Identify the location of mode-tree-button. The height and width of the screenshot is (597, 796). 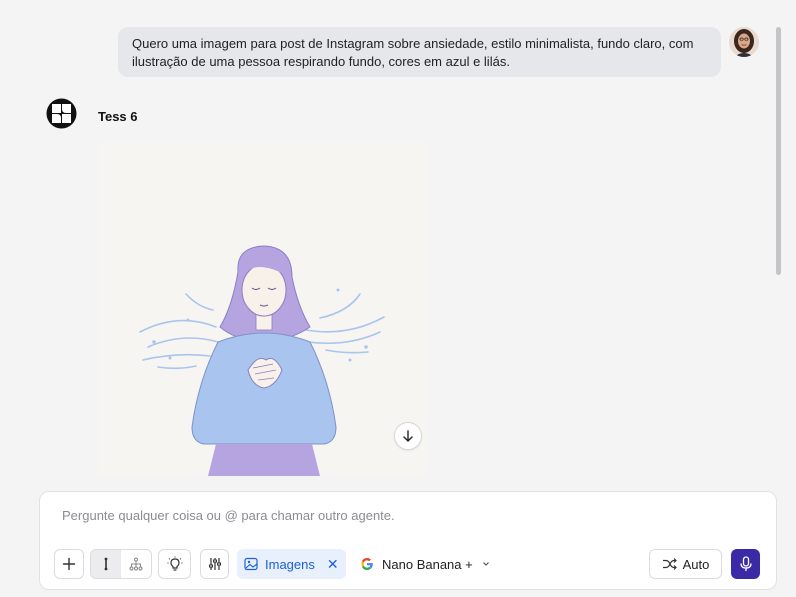
(136, 564).